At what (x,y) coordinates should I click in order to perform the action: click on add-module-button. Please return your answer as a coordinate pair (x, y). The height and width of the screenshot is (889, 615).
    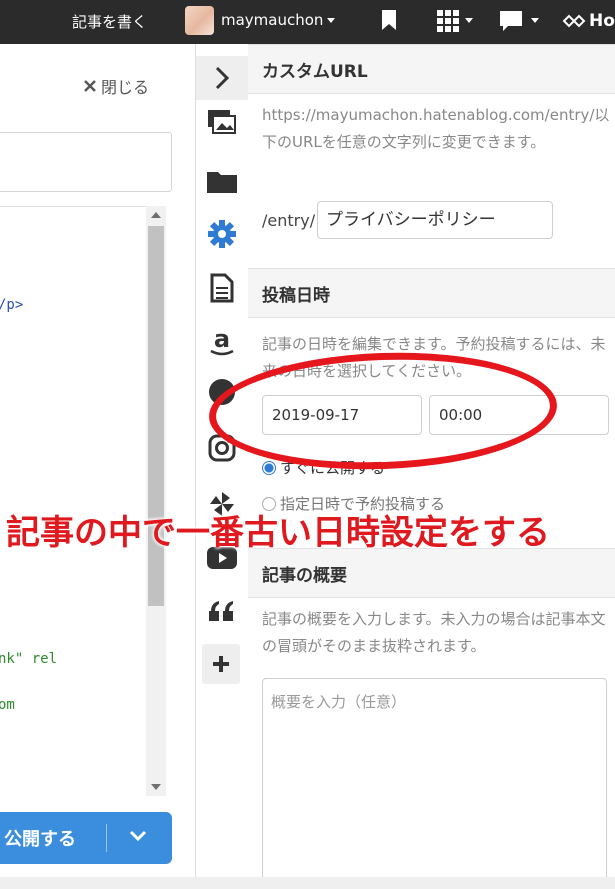
    Looking at the image, I should click on (221, 664).